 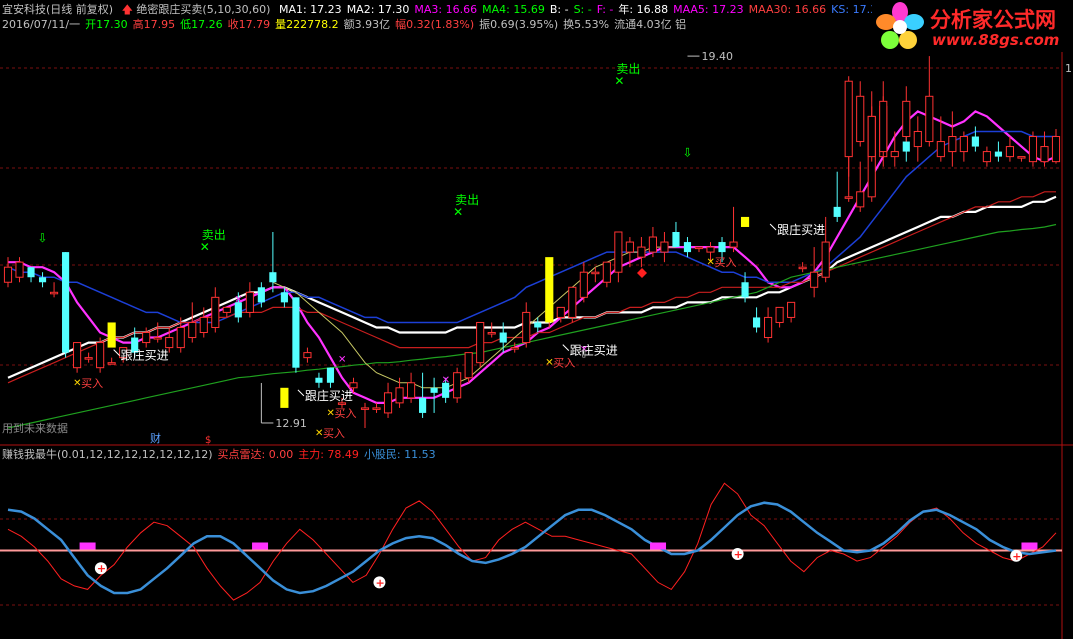 What do you see at coordinates (345, 413) in the screenshot?
I see `buy-label-8: 买入` at bounding box center [345, 413].